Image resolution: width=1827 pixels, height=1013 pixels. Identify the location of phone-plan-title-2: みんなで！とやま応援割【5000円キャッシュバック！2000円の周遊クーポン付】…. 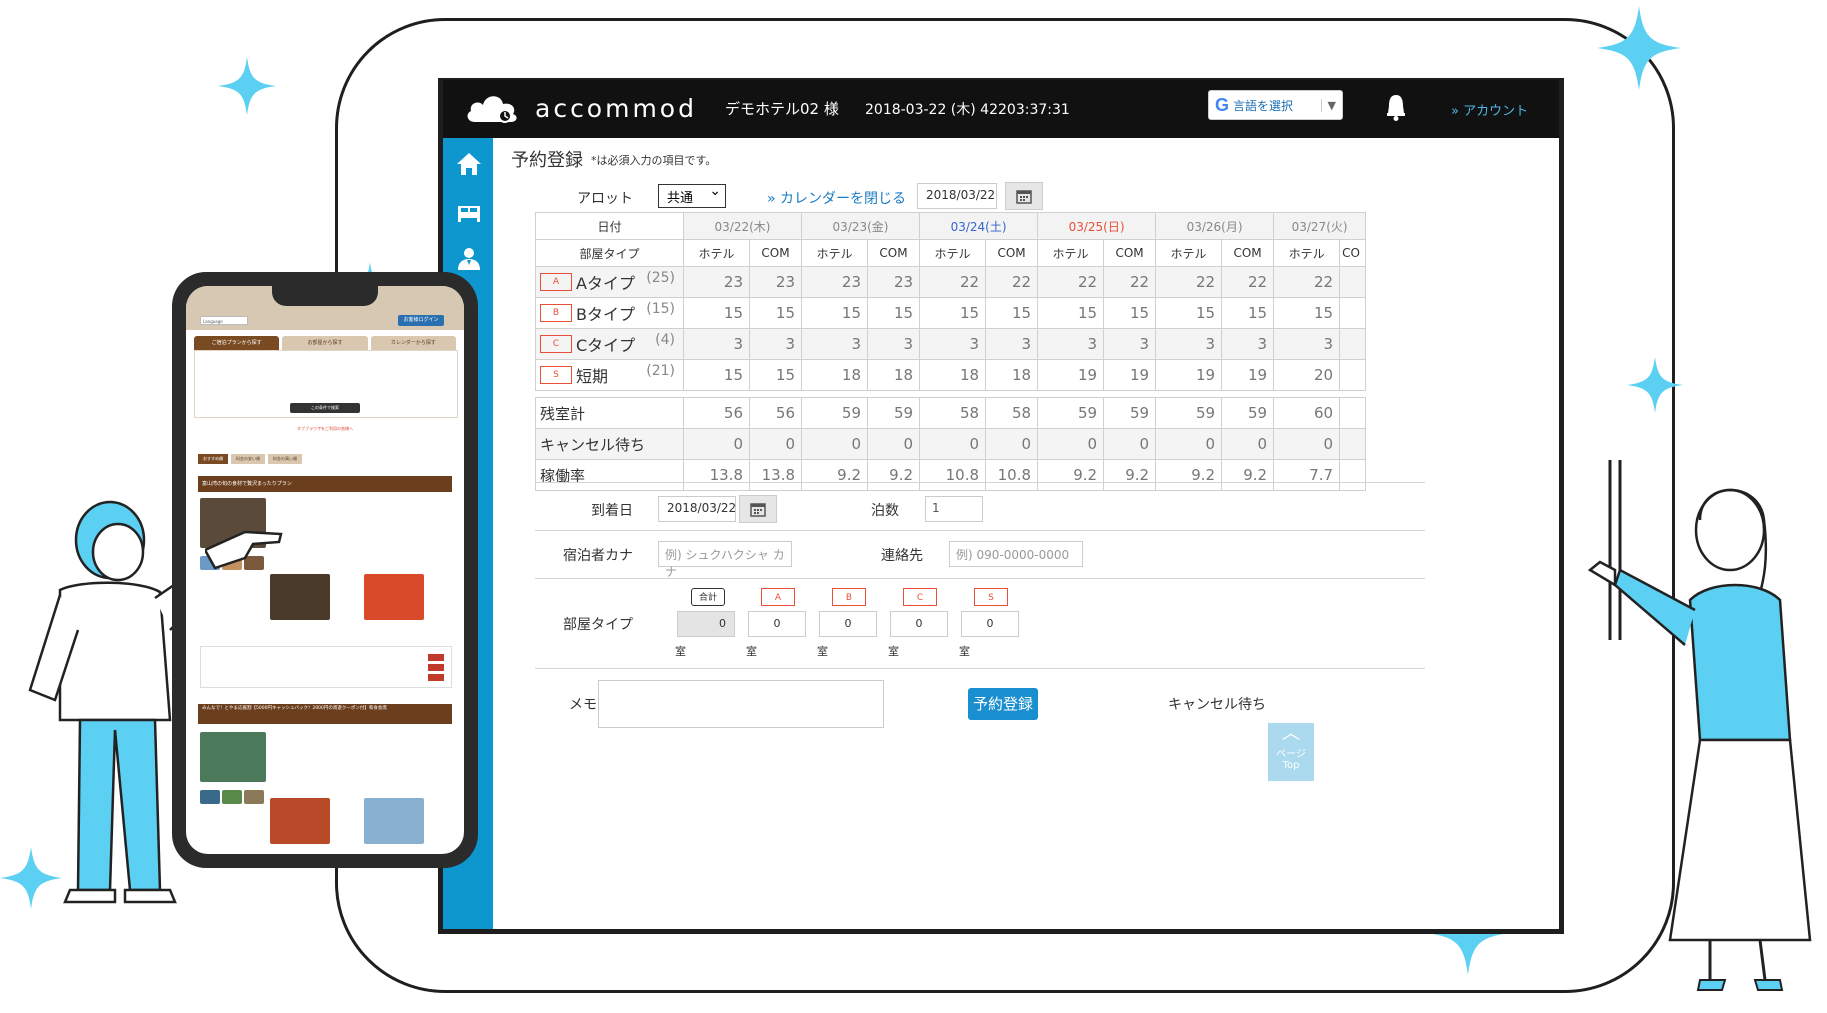
(325, 714).